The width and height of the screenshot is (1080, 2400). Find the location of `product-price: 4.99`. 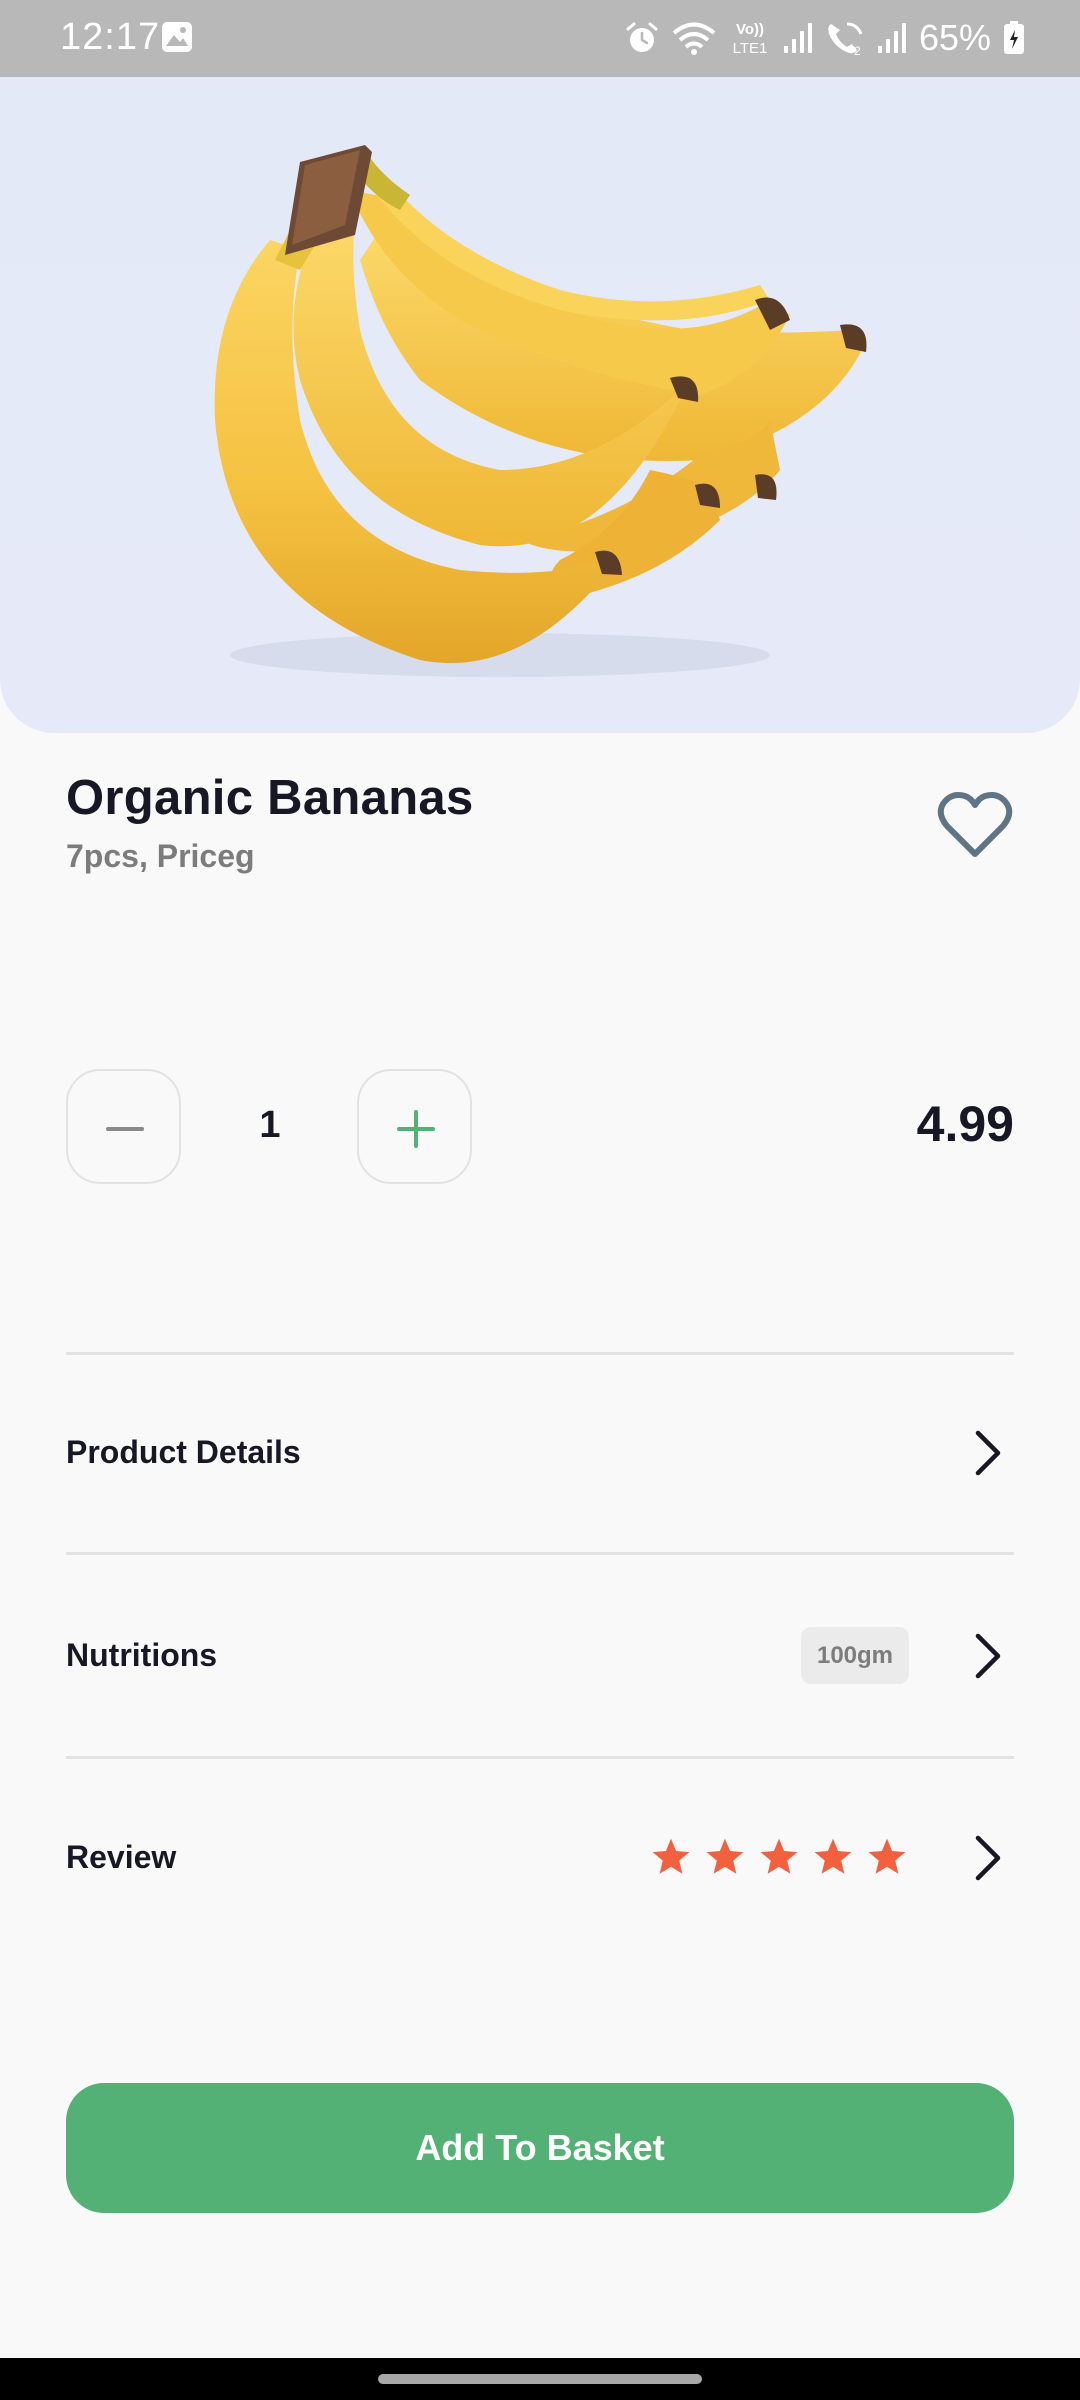

product-price: 4.99 is located at coordinates (965, 1124).